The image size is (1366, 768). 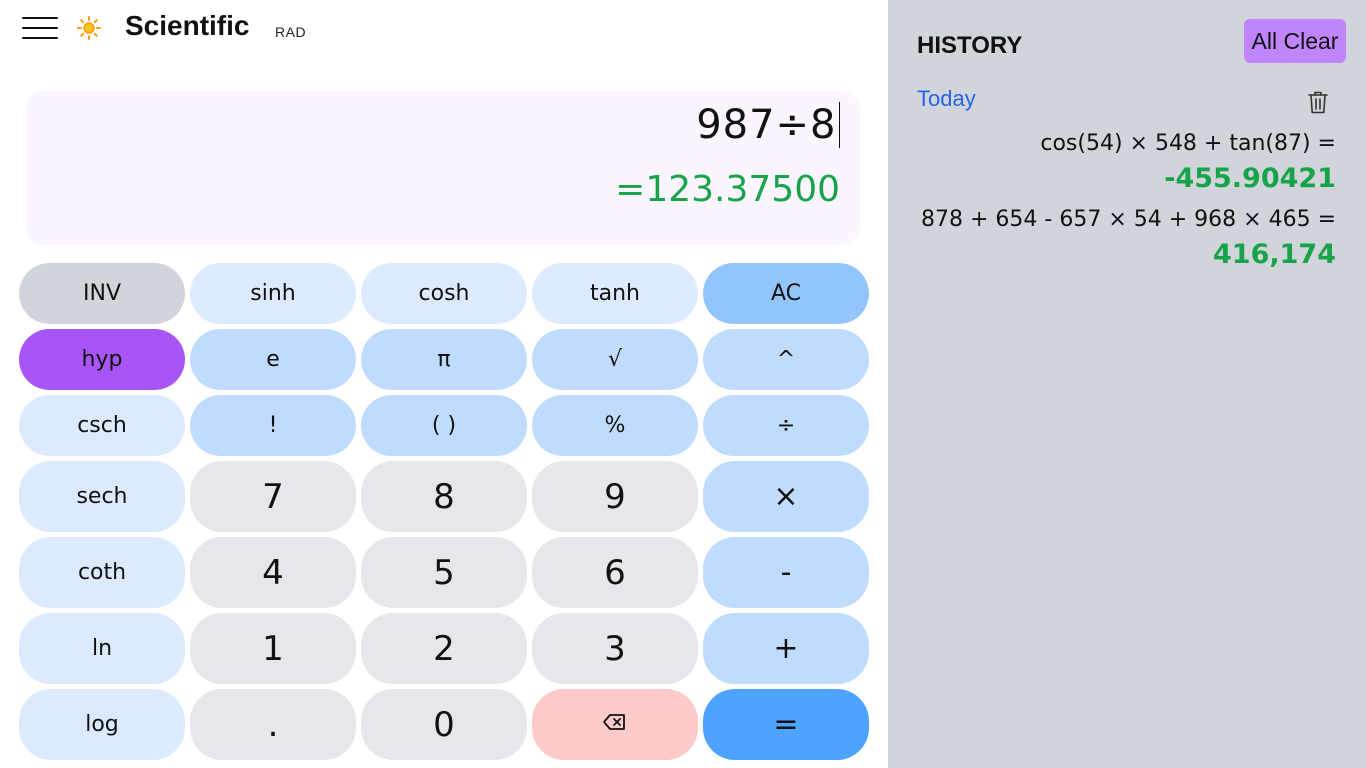 What do you see at coordinates (187, 25) in the screenshot?
I see `page-title: Scientific` at bounding box center [187, 25].